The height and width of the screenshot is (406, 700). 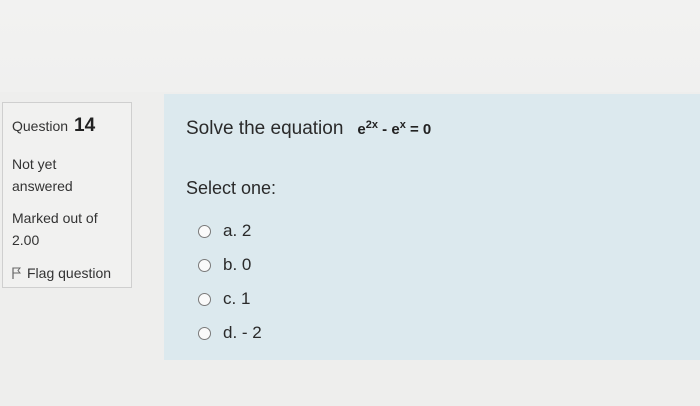 I want to click on answer-option-b: b. 0, so click(x=230, y=265).